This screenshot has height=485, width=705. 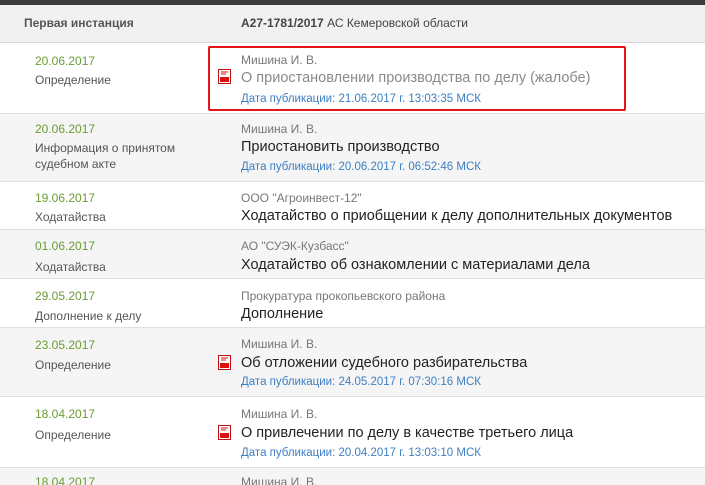 What do you see at coordinates (65, 296) in the screenshot?
I see `row-date: 29.05.2017` at bounding box center [65, 296].